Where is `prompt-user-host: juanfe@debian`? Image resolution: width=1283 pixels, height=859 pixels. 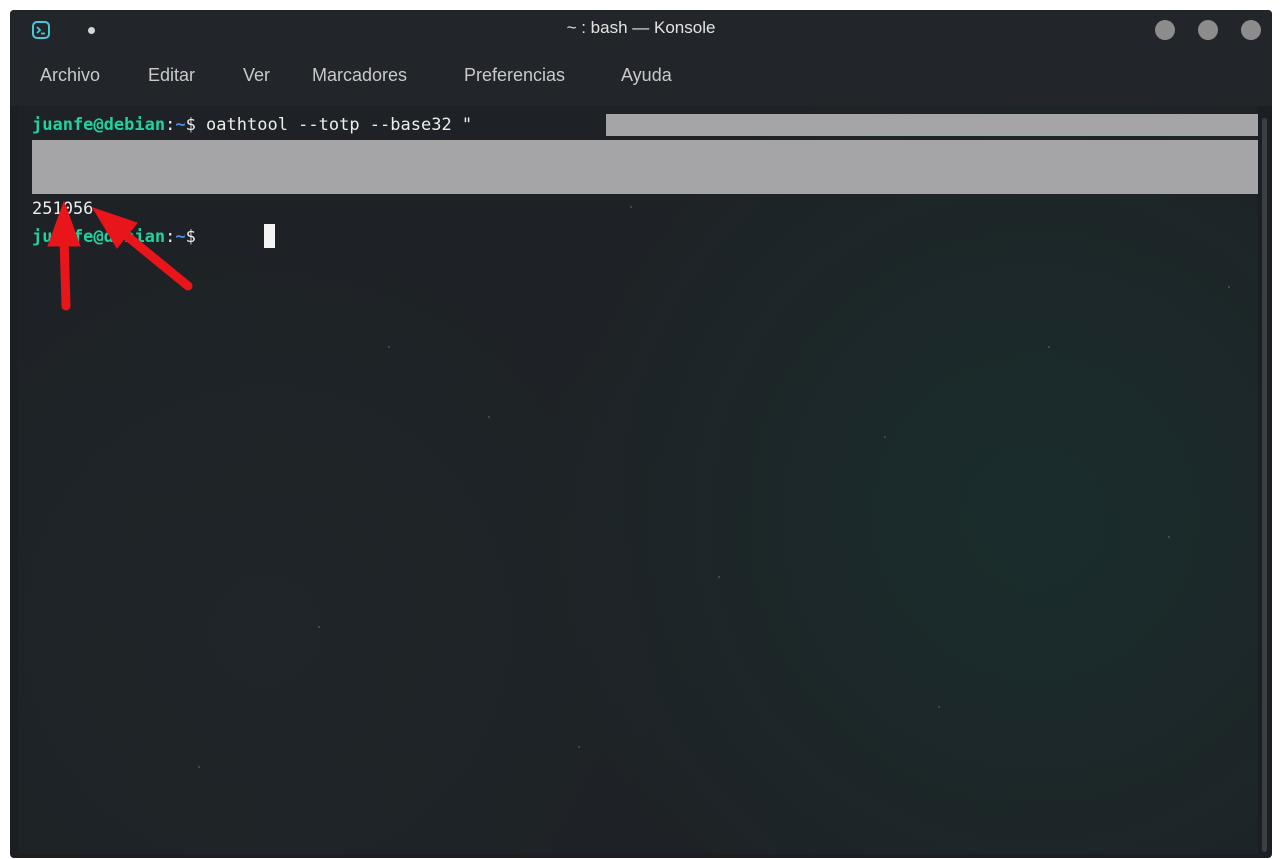
prompt-user-host: juanfe@debian is located at coordinates (99, 125).